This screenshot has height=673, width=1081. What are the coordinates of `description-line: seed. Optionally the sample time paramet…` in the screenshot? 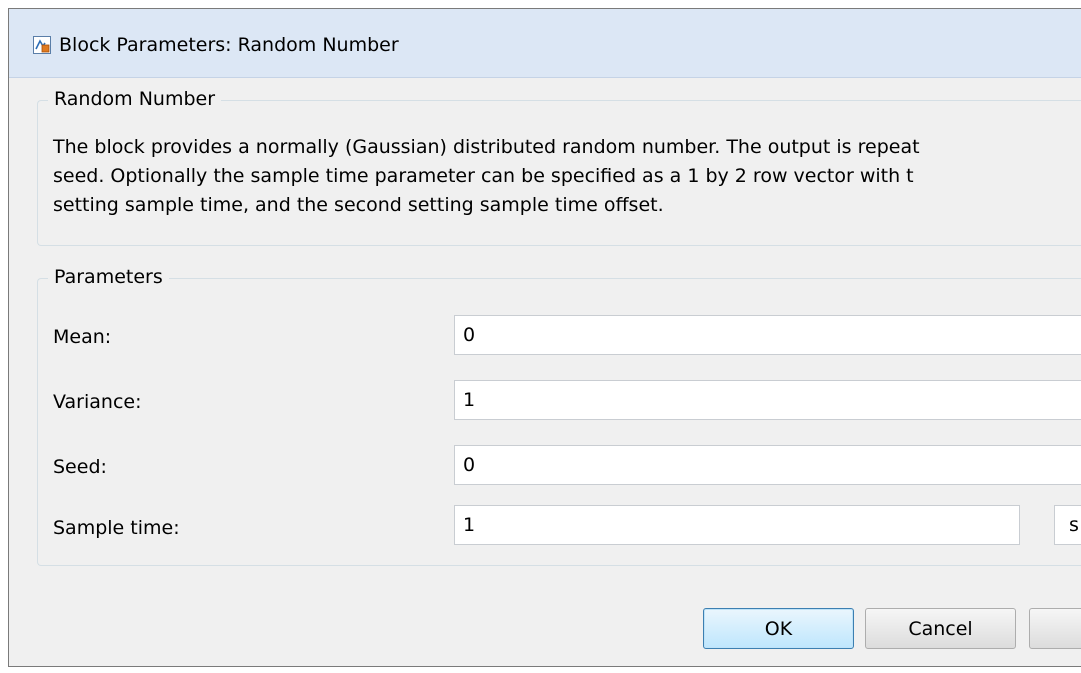 It's located at (483, 176).